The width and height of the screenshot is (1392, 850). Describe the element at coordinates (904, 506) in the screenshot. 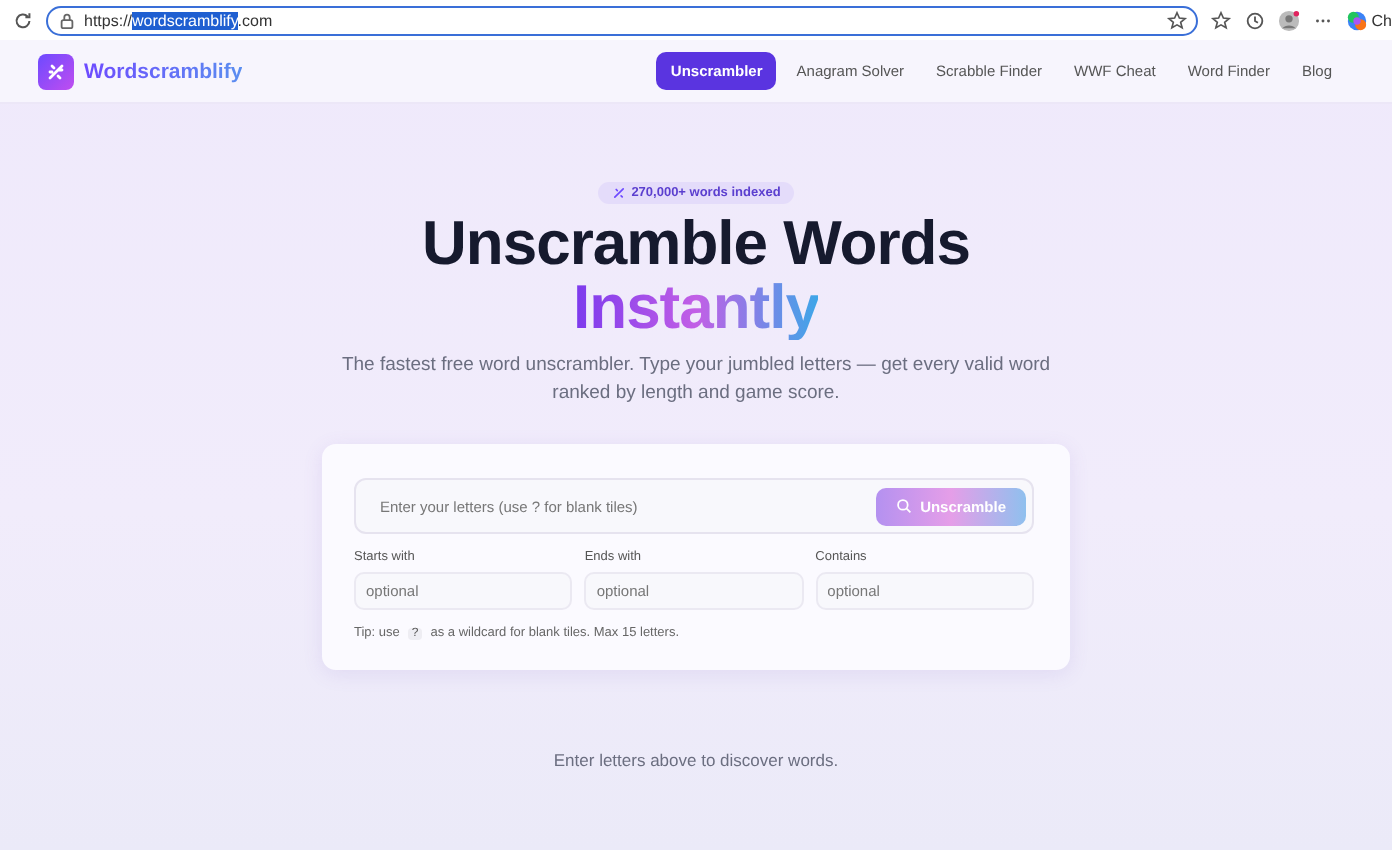

I see `search-icon` at that location.